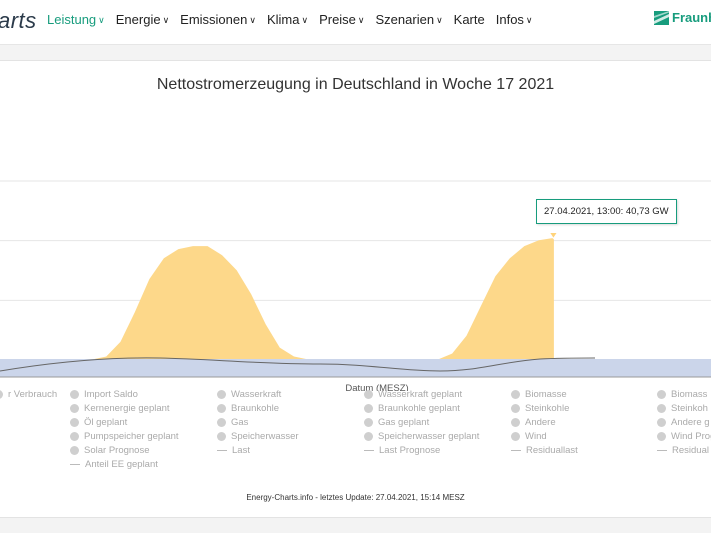 The image size is (711, 533). Describe the element at coordinates (124, 436) in the screenshot. I see `legend-item: Pumpspeicher geplant` at that location.